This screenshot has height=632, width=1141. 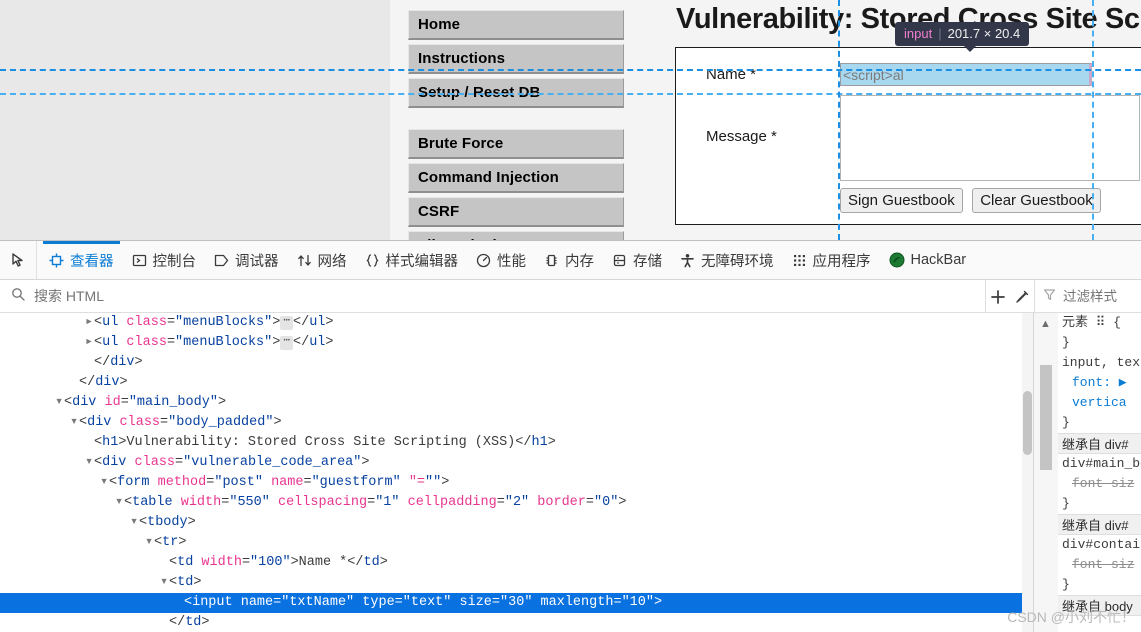 I want to click on css-scrollbar: ▲, so click(x=1046, y=472).